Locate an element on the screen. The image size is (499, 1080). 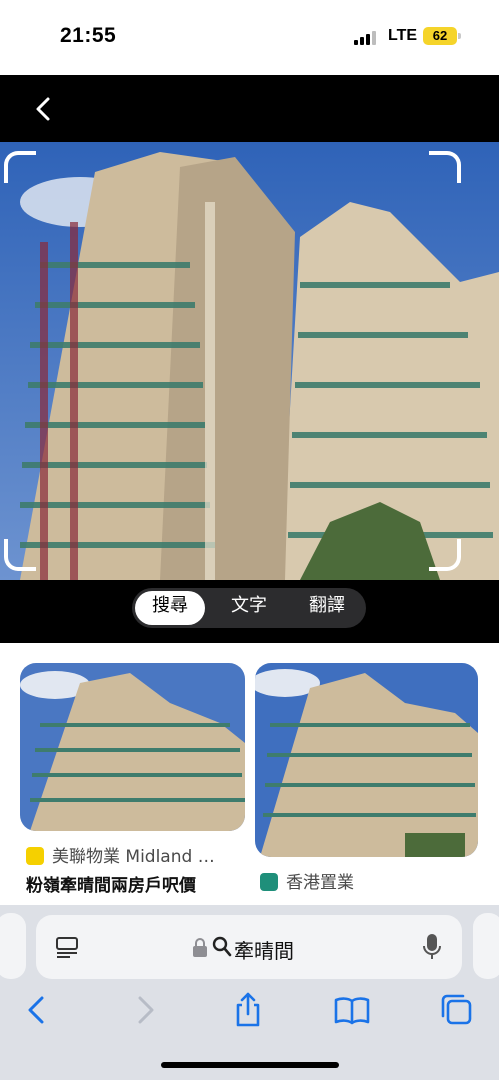
bookmarks-icon is located at coordinates (352, 1010).